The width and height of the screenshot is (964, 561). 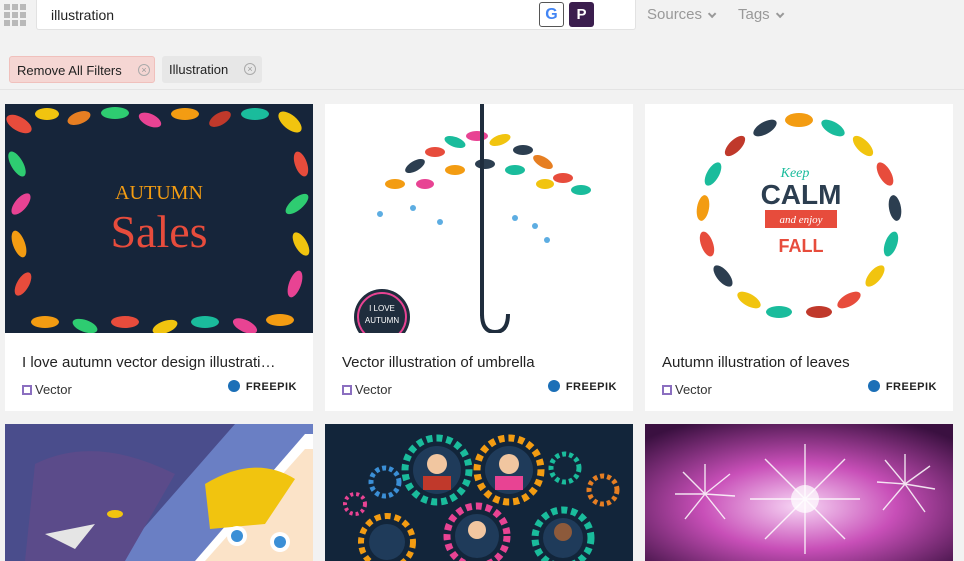 What do you see at coordinates (15, 15) in the screenshot?
I see `apps-grid-icon` at bounding box center [15, 15].